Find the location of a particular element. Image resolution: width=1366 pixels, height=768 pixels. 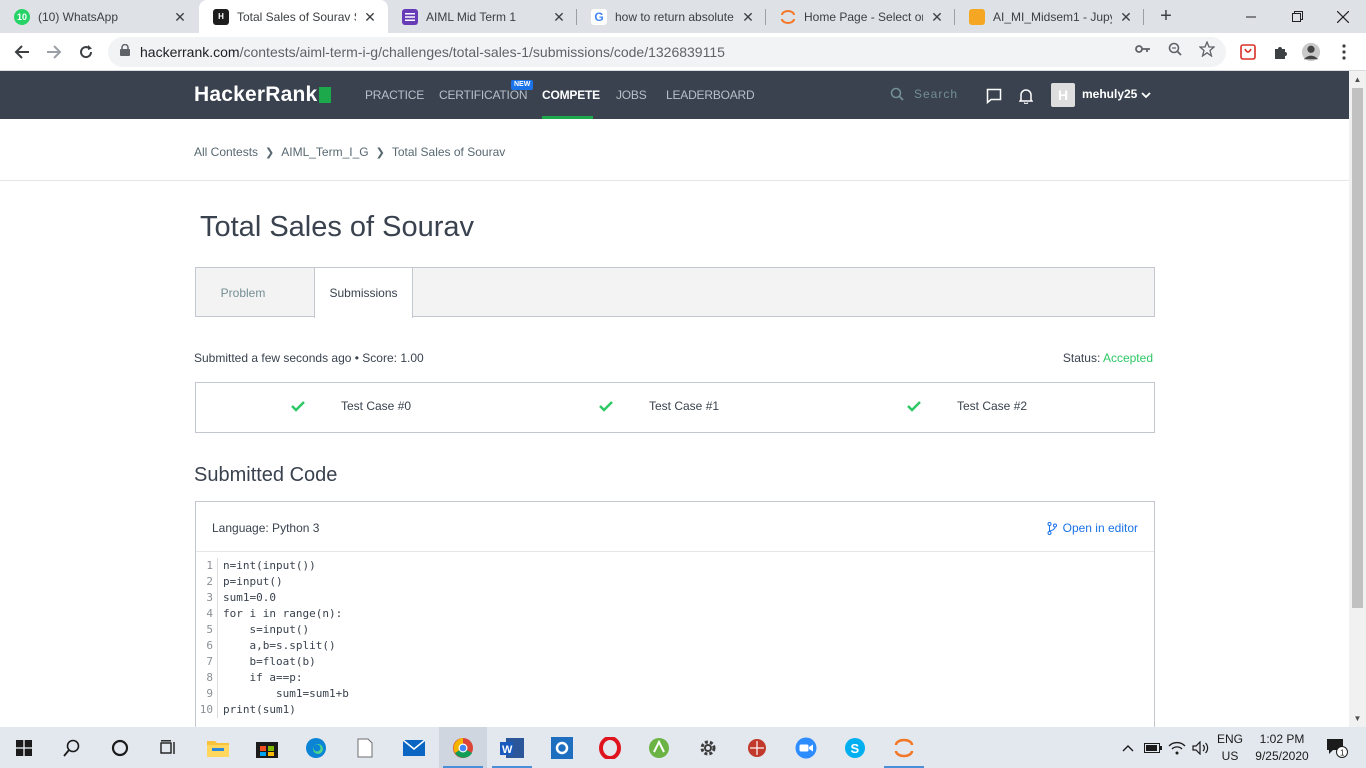

tab-title: Total Sales of Sourav Su is located at coordinates (296, 16).